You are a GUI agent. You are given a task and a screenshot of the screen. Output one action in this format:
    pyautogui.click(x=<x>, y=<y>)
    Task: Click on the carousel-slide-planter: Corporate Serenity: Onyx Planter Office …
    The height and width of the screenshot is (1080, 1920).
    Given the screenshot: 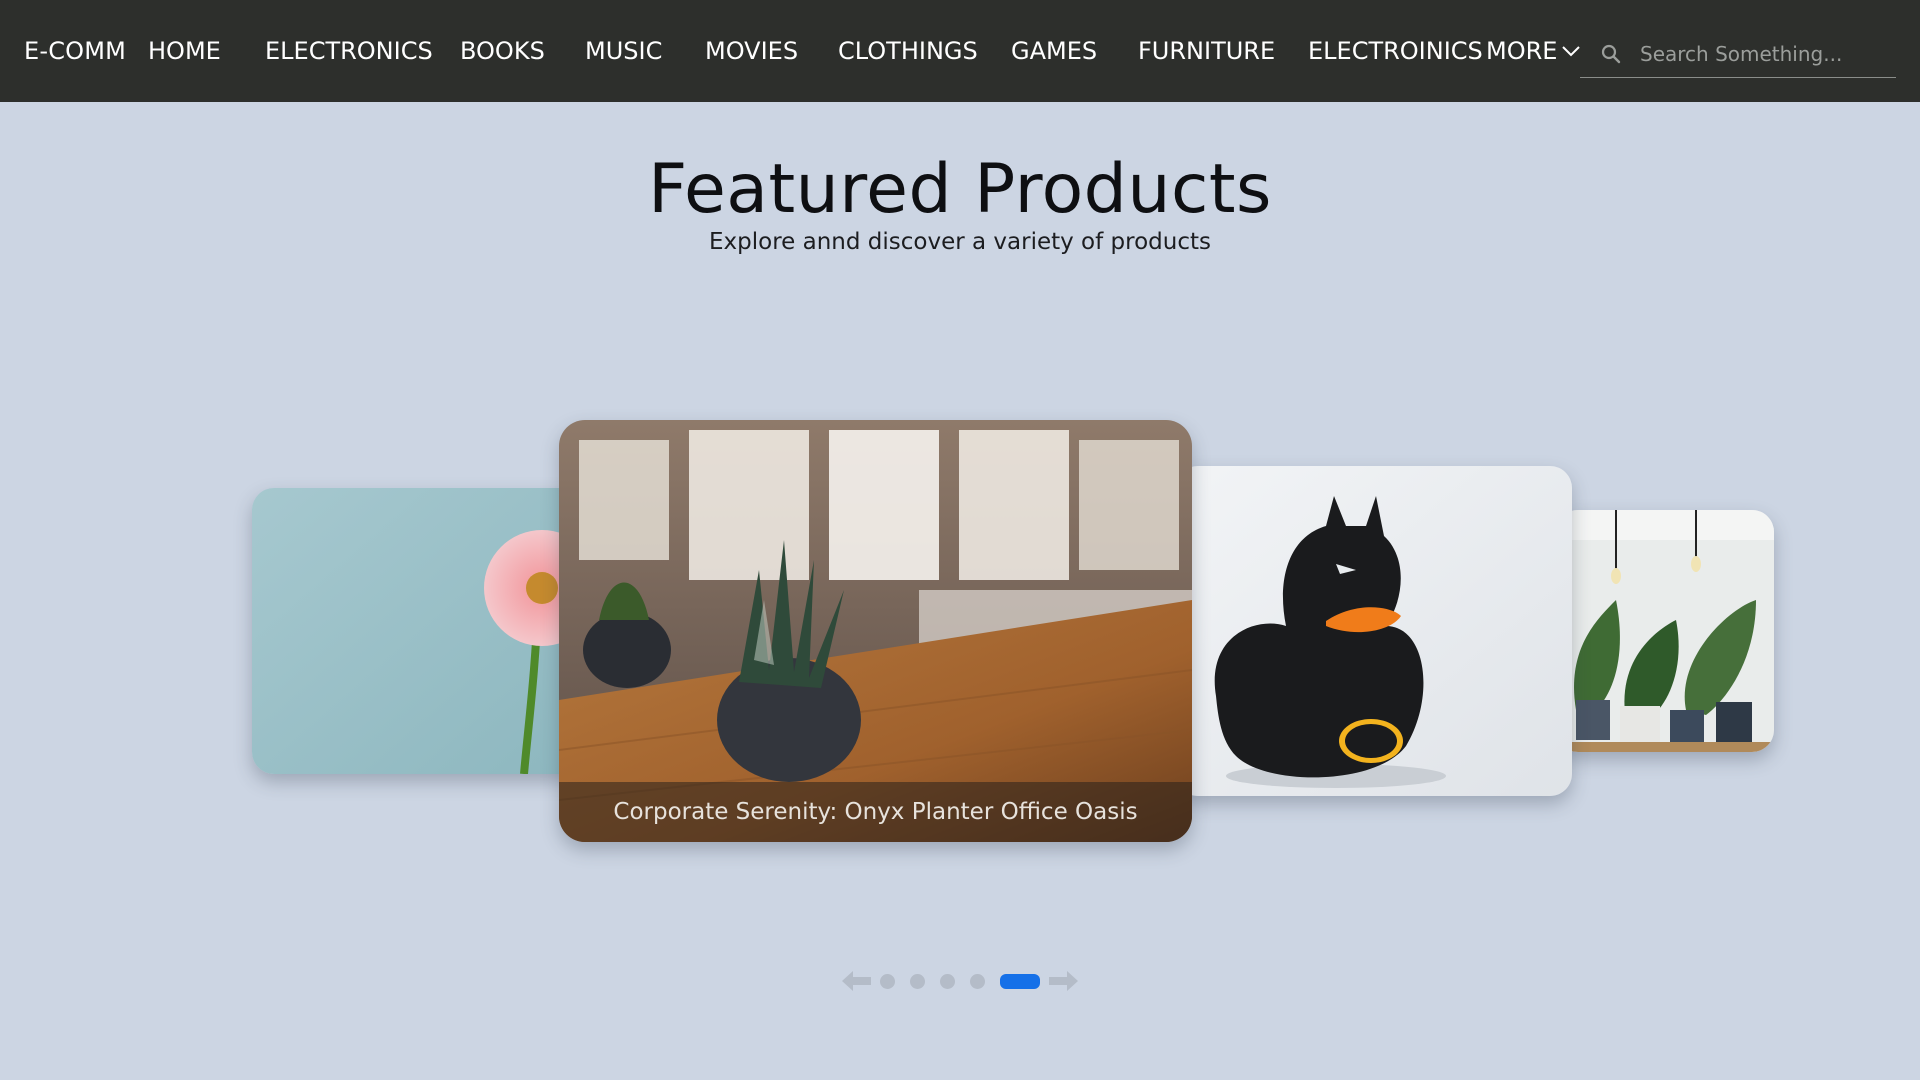 What is the action you would take?
    pyautogui.click(x=875, y=631)
    